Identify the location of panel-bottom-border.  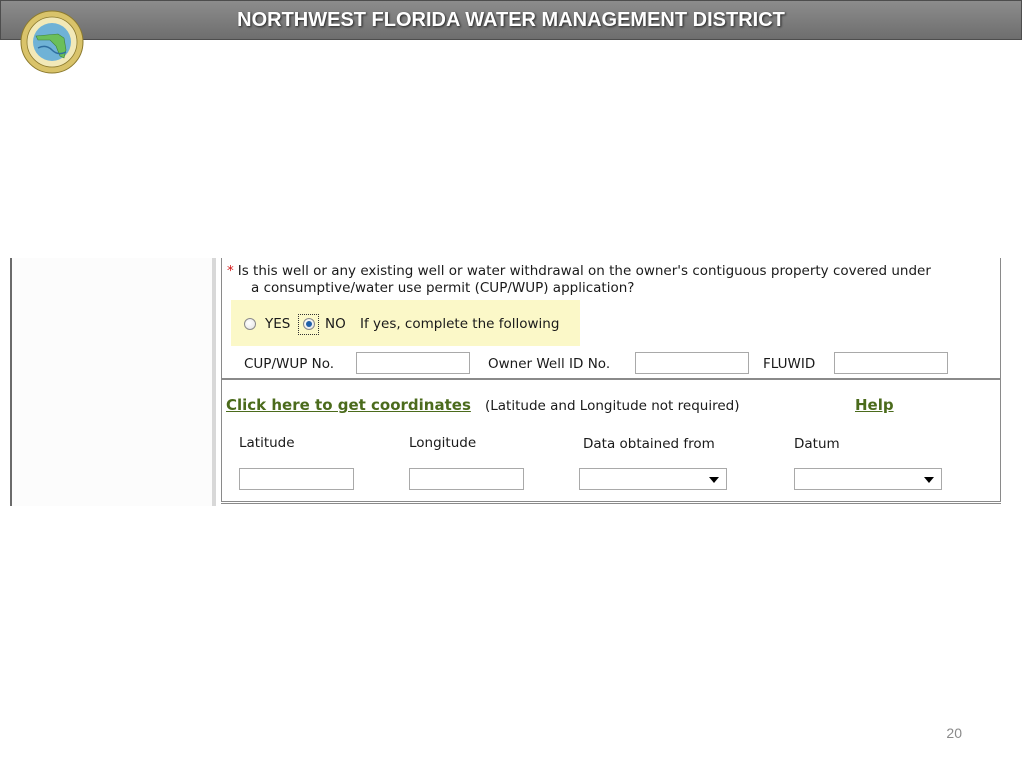
(611, 503).